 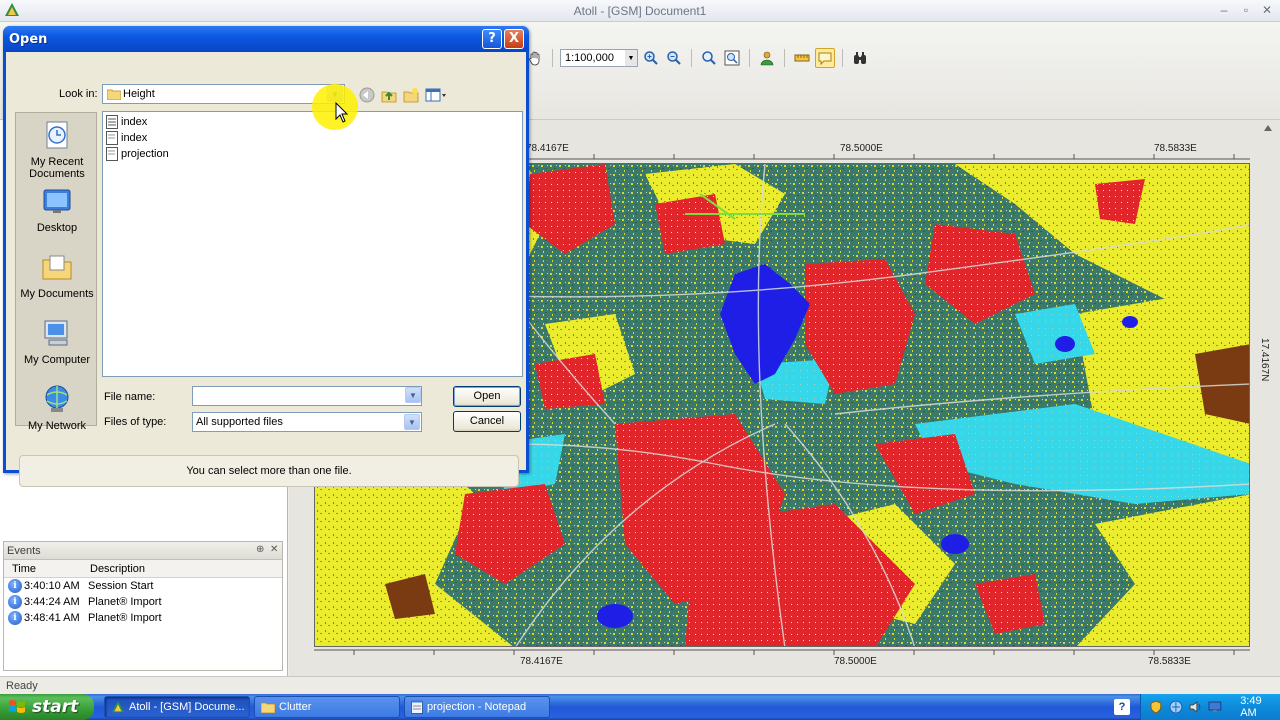 What do you see at coordinates (651, 58) in the screenshot?
I see `zoom-in-icon` at bounding box center [651, 58].